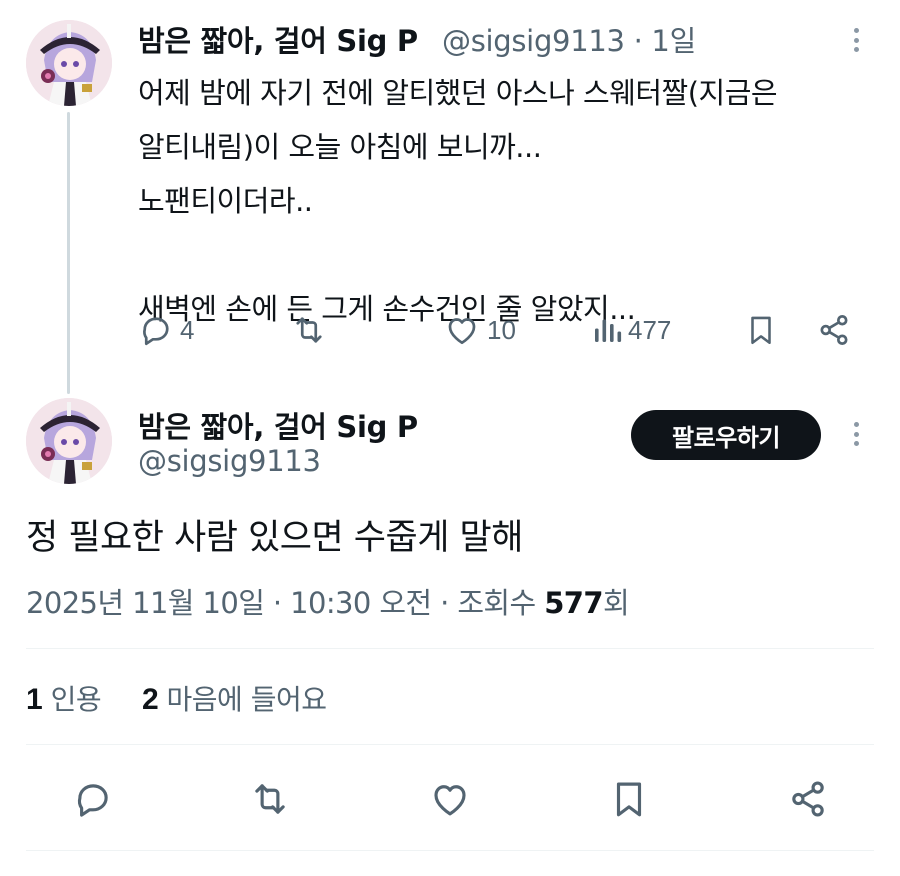 The image size is (900, 876). What do you see at coordinates (187, 329) in the screenshot?
I see `reply-count: 4` at bounding box center [187, 329].